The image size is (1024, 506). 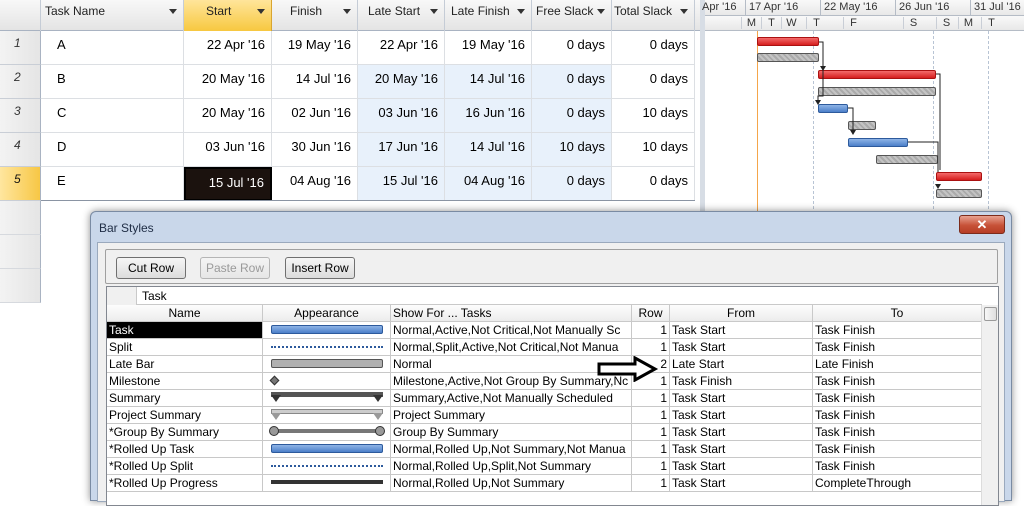 What do you see at coordinates (112, 15) in the screenshot?
I see `column-header-task-name: Task Name` at bounding box center [112, 15].